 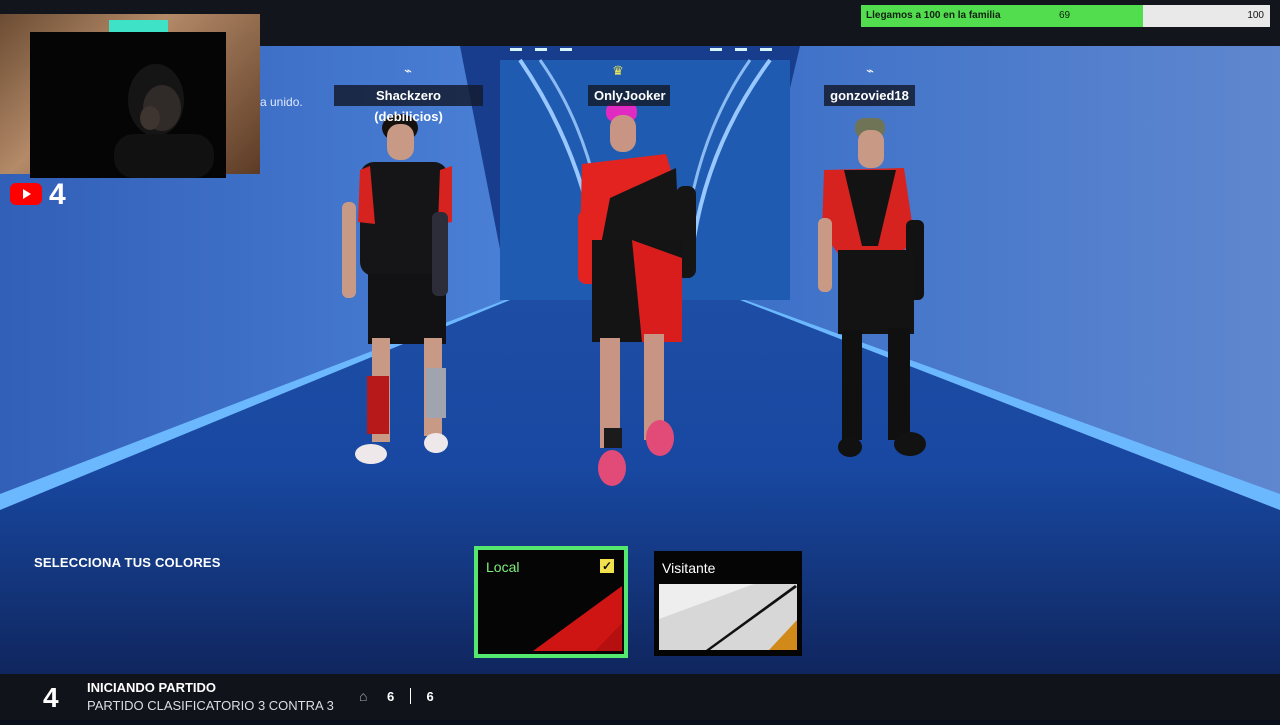 I want to click on joined-notification: a unido., so click(x=281, y=102).